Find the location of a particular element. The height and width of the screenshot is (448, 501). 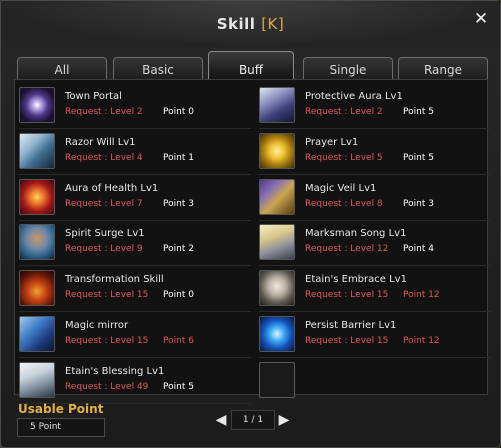

skill-name: Marksman Song Lv1 is located at coordinates (356, 234).